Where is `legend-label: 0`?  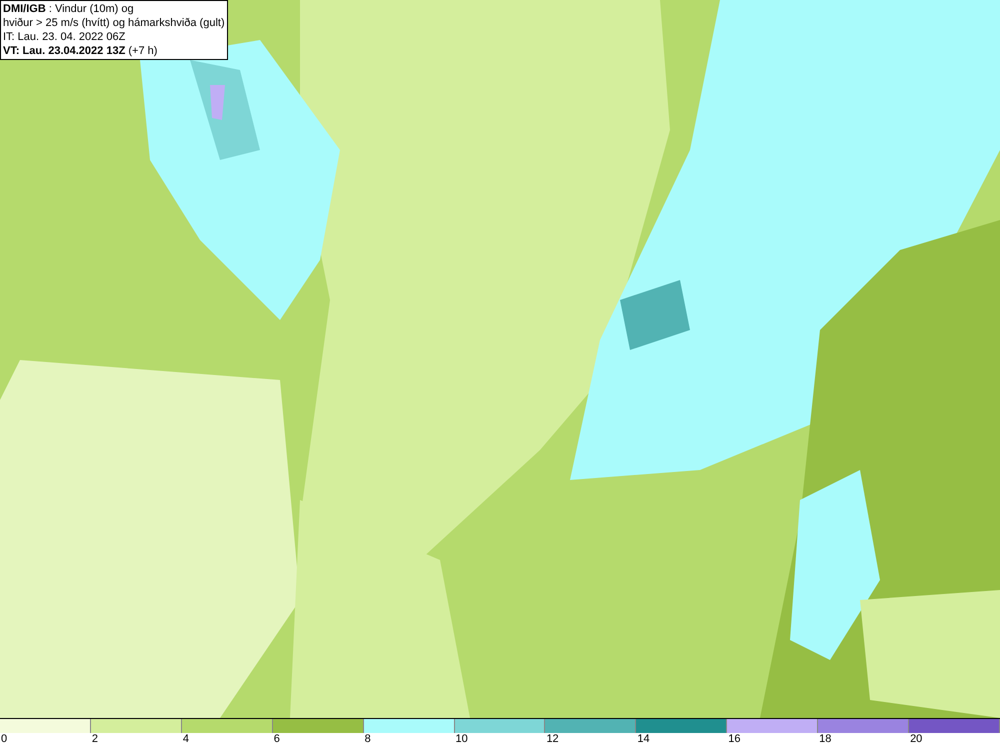 legend-label: 0 is located at coordinates (4, 739).